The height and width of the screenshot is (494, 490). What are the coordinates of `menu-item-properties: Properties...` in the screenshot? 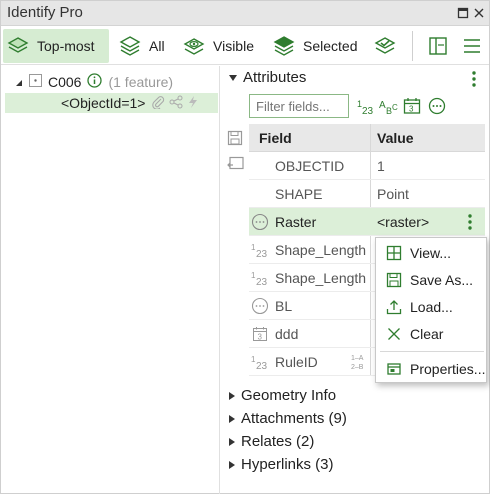 It's located at (432, 369).